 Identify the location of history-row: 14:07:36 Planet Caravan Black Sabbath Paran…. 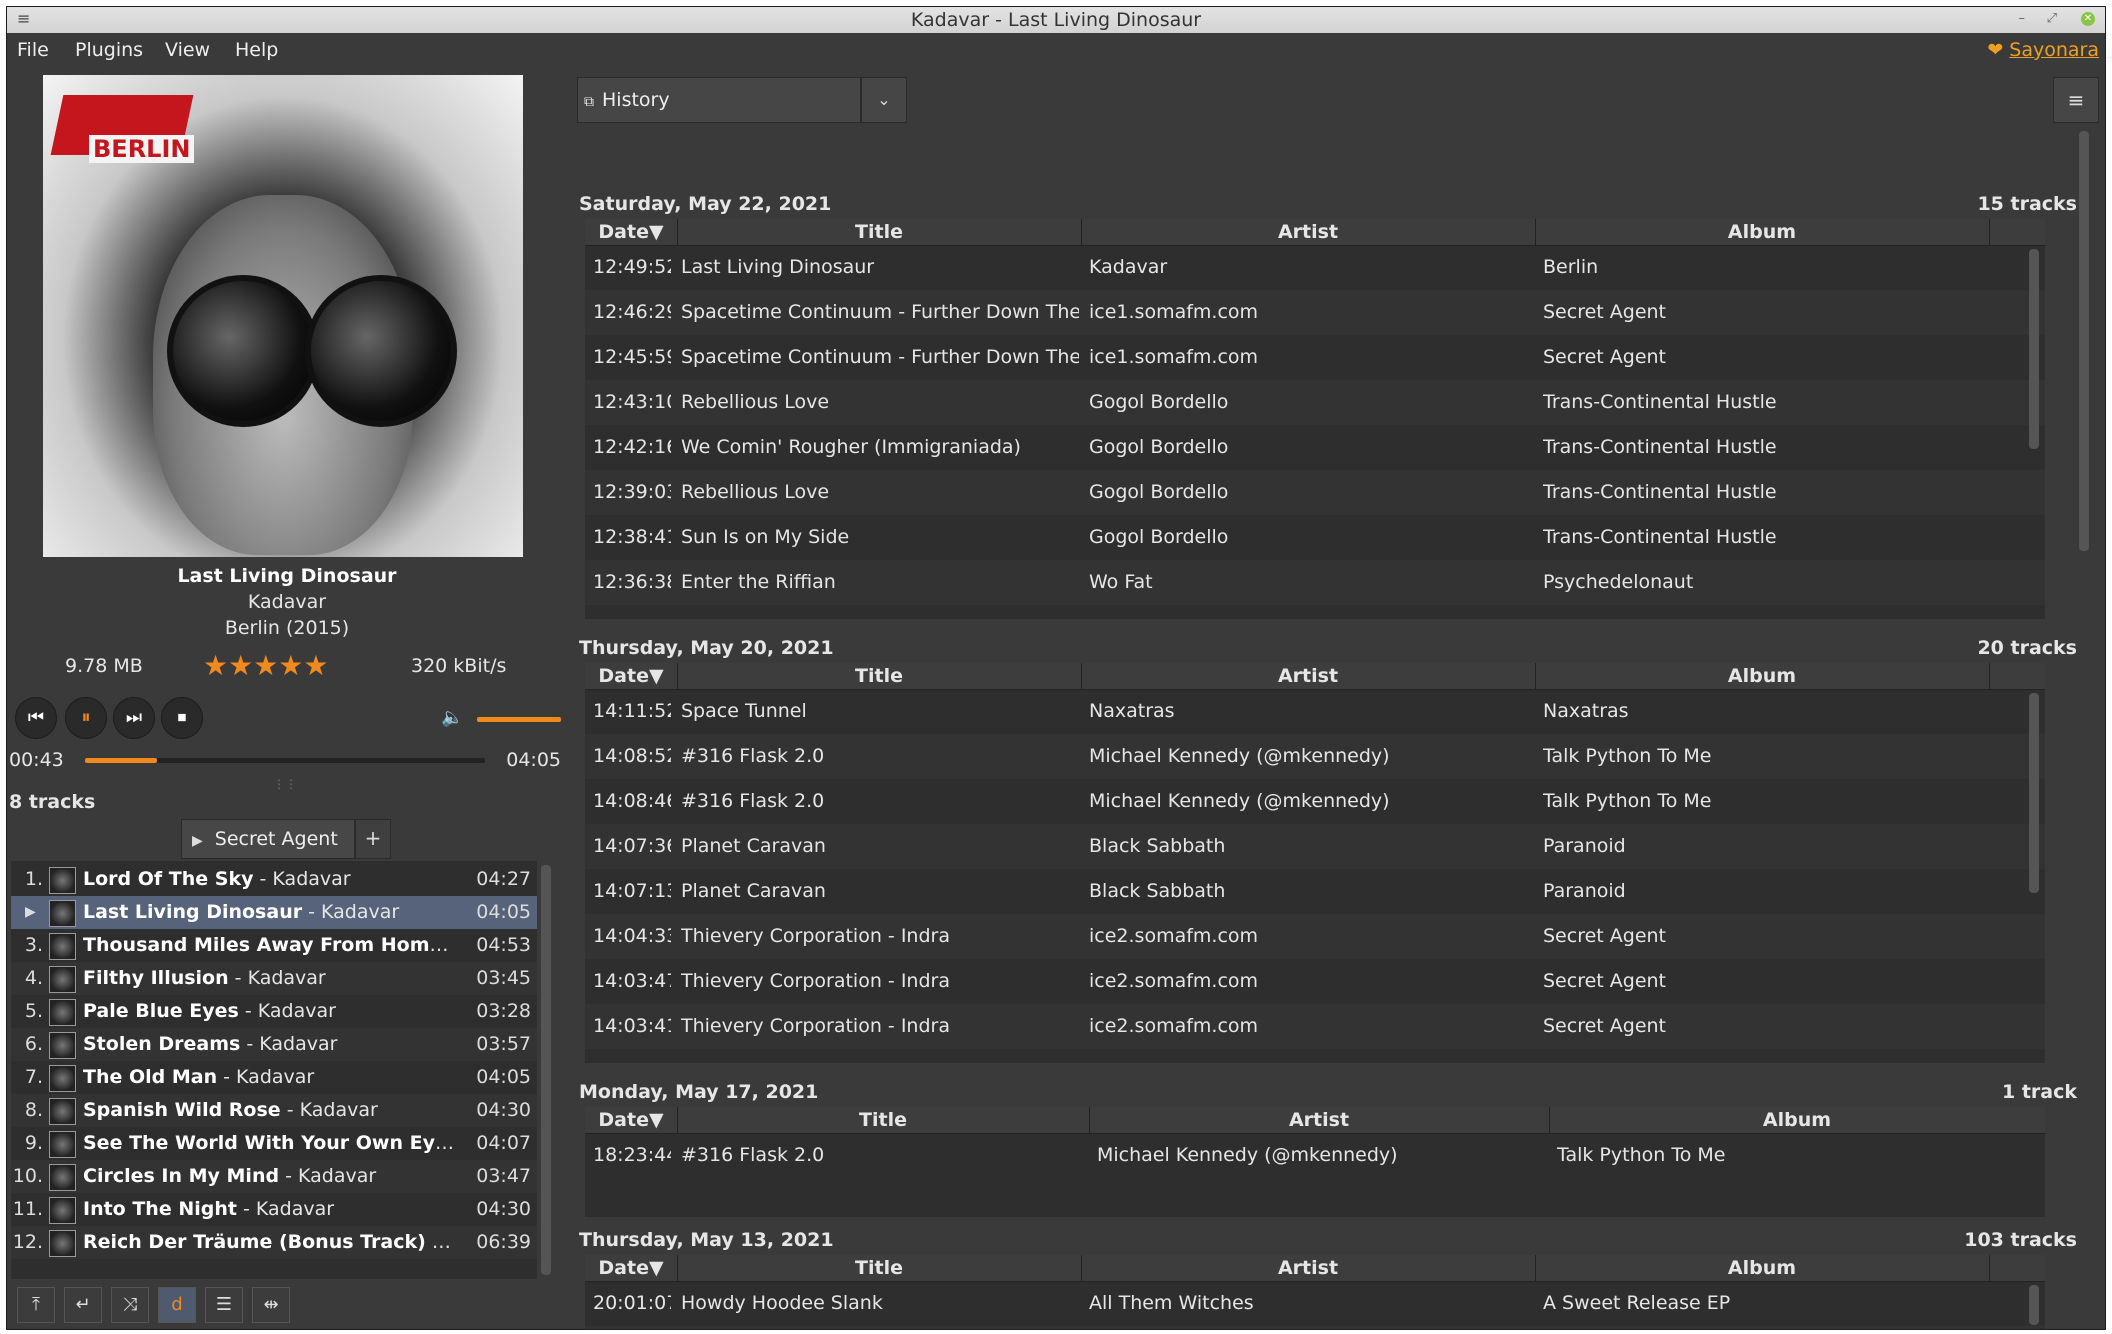
(1315, 846).